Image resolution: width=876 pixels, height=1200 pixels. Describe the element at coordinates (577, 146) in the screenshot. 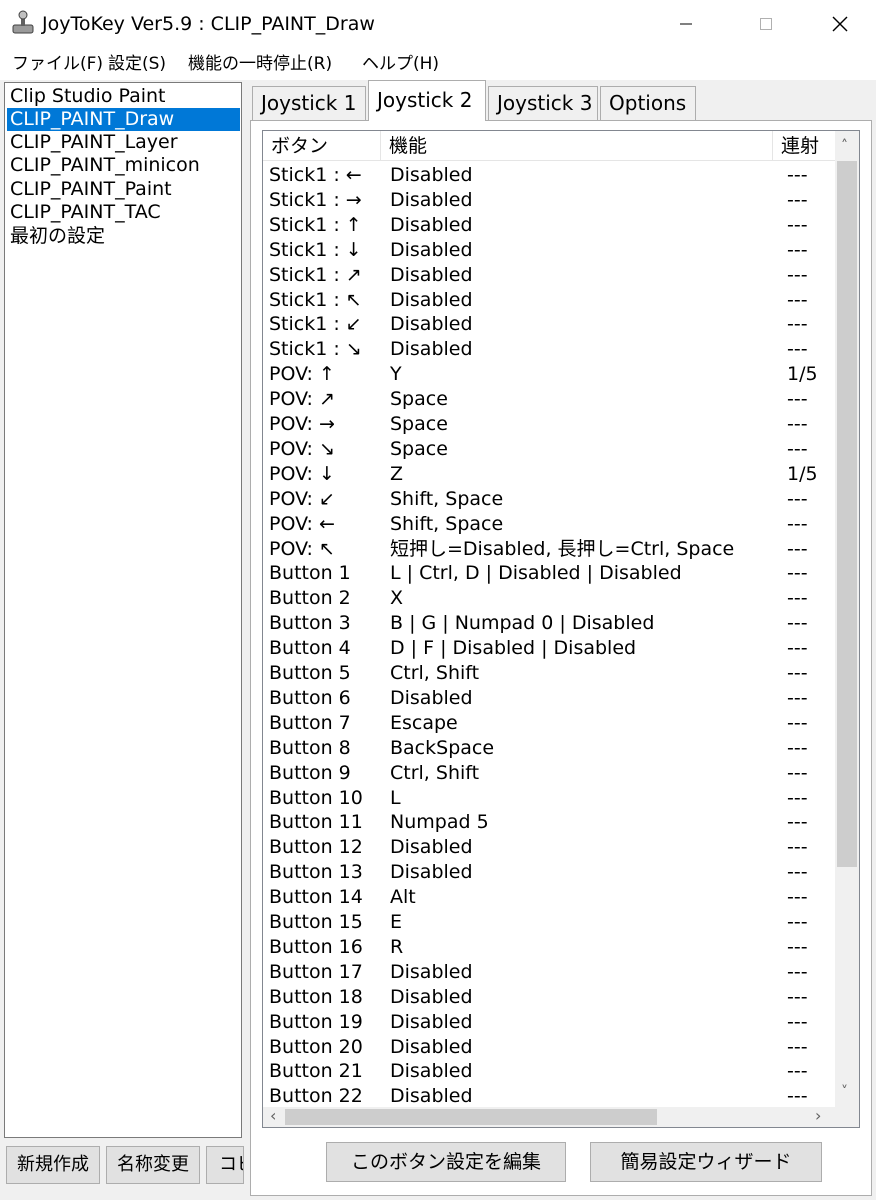

I see `column-header-function: 機能` at that location.